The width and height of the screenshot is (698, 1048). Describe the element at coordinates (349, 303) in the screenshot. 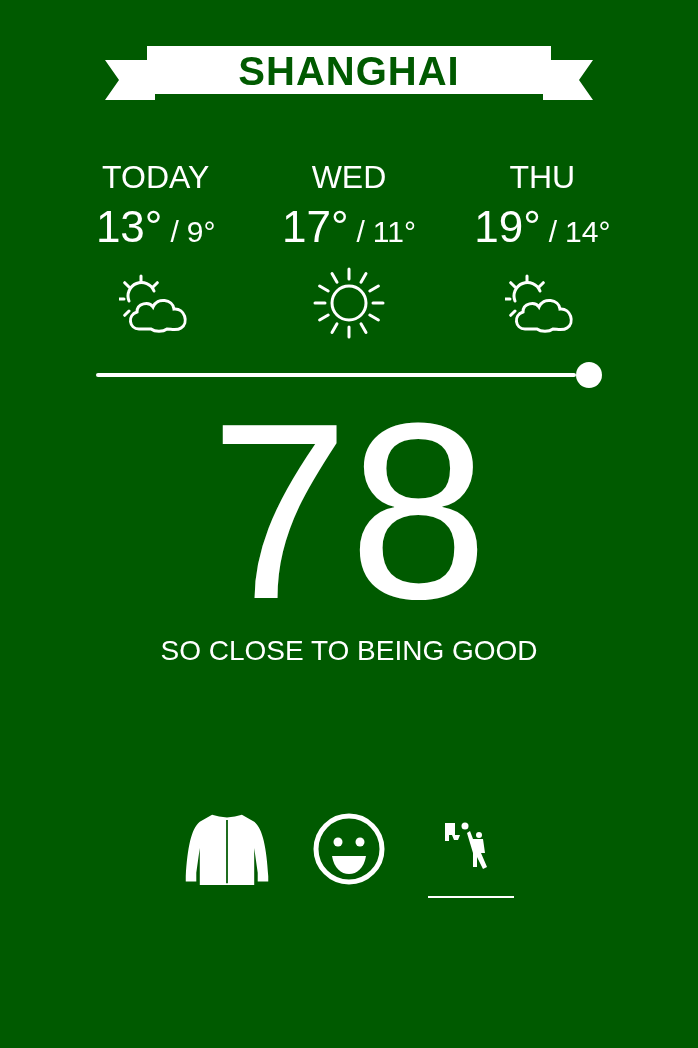

I see `sun-icon` at that location.